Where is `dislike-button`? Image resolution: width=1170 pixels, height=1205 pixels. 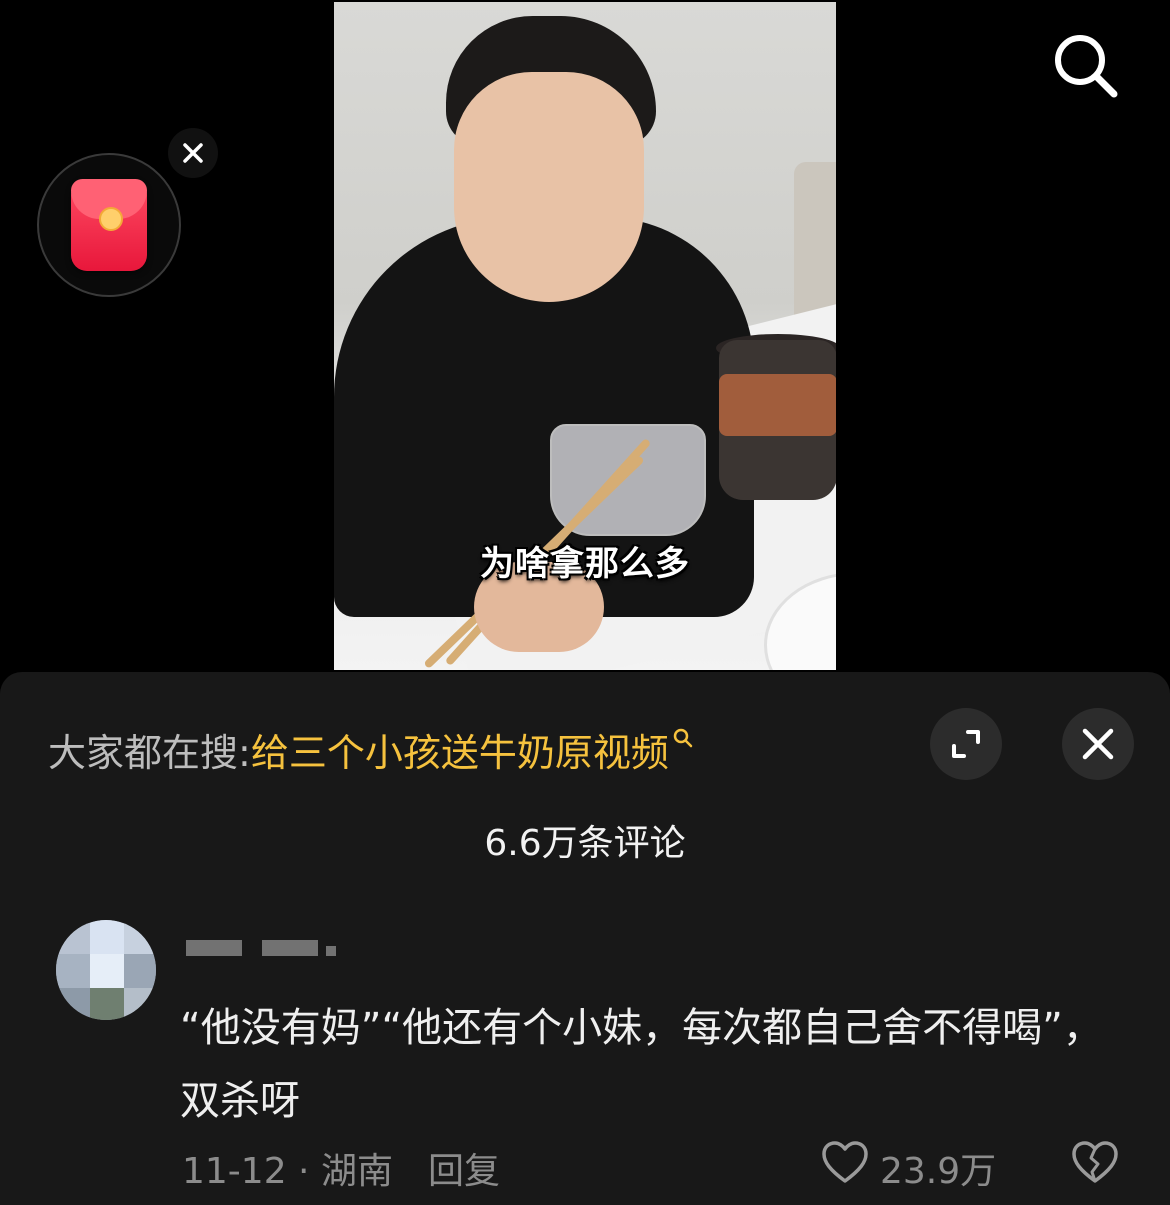 dislike-button is located at coordinates (1095, 1163).